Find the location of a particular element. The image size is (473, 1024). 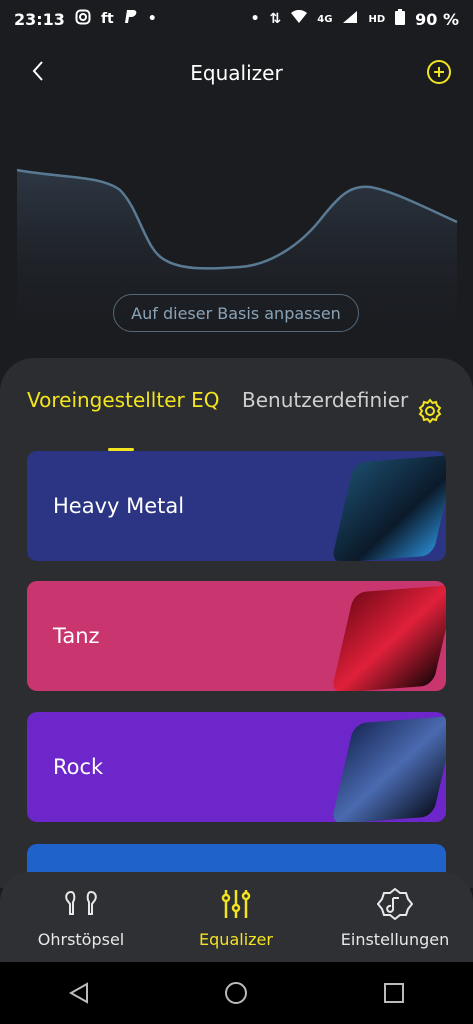

data-arrows-icon: ⇅ is located at coordinates (275, 19).